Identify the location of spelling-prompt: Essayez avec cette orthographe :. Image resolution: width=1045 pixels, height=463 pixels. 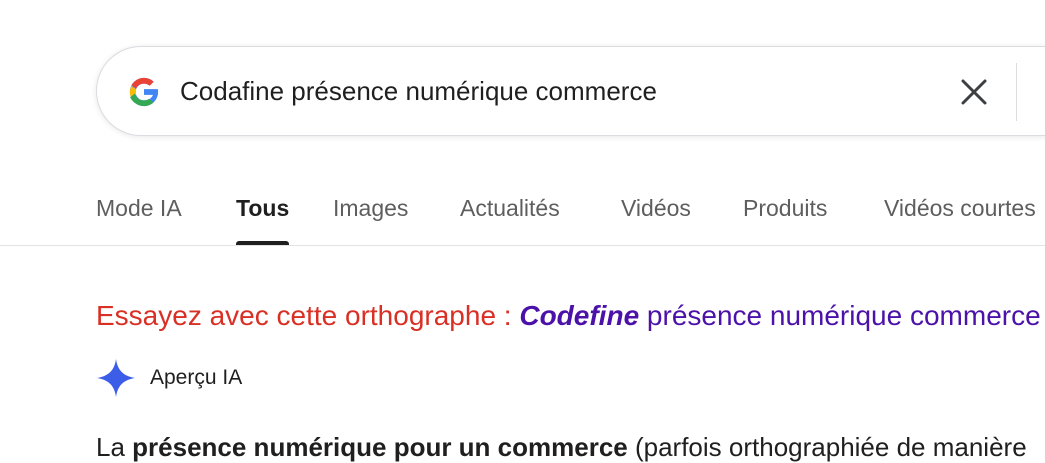
(304, 315).